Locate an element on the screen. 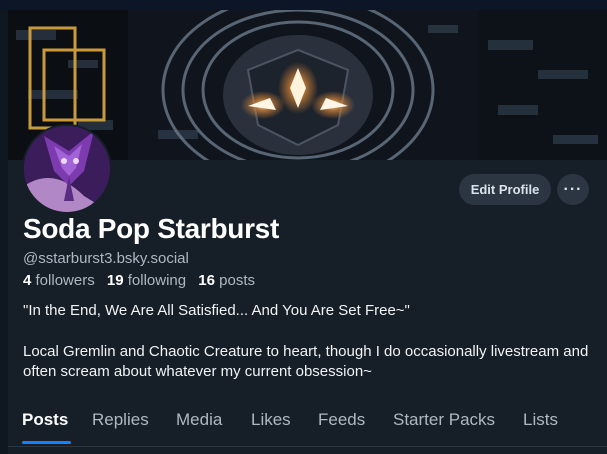  posts-label: posts is located at coordinates (237, 280).